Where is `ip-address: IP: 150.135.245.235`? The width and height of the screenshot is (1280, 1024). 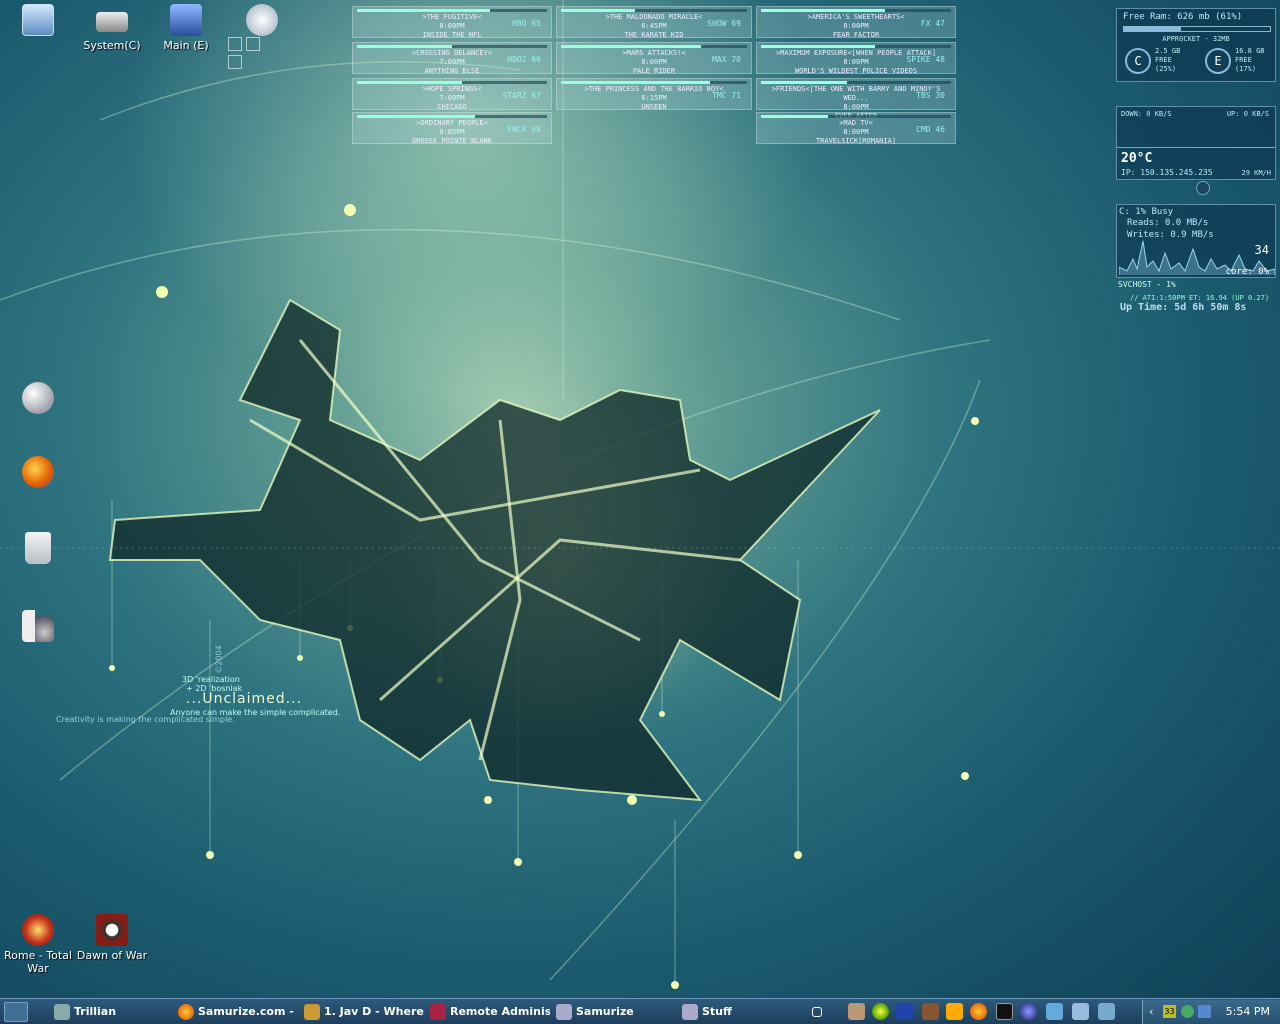
ip-address: IP: 150.135.245.235 is located at coordinates (1167, 172).